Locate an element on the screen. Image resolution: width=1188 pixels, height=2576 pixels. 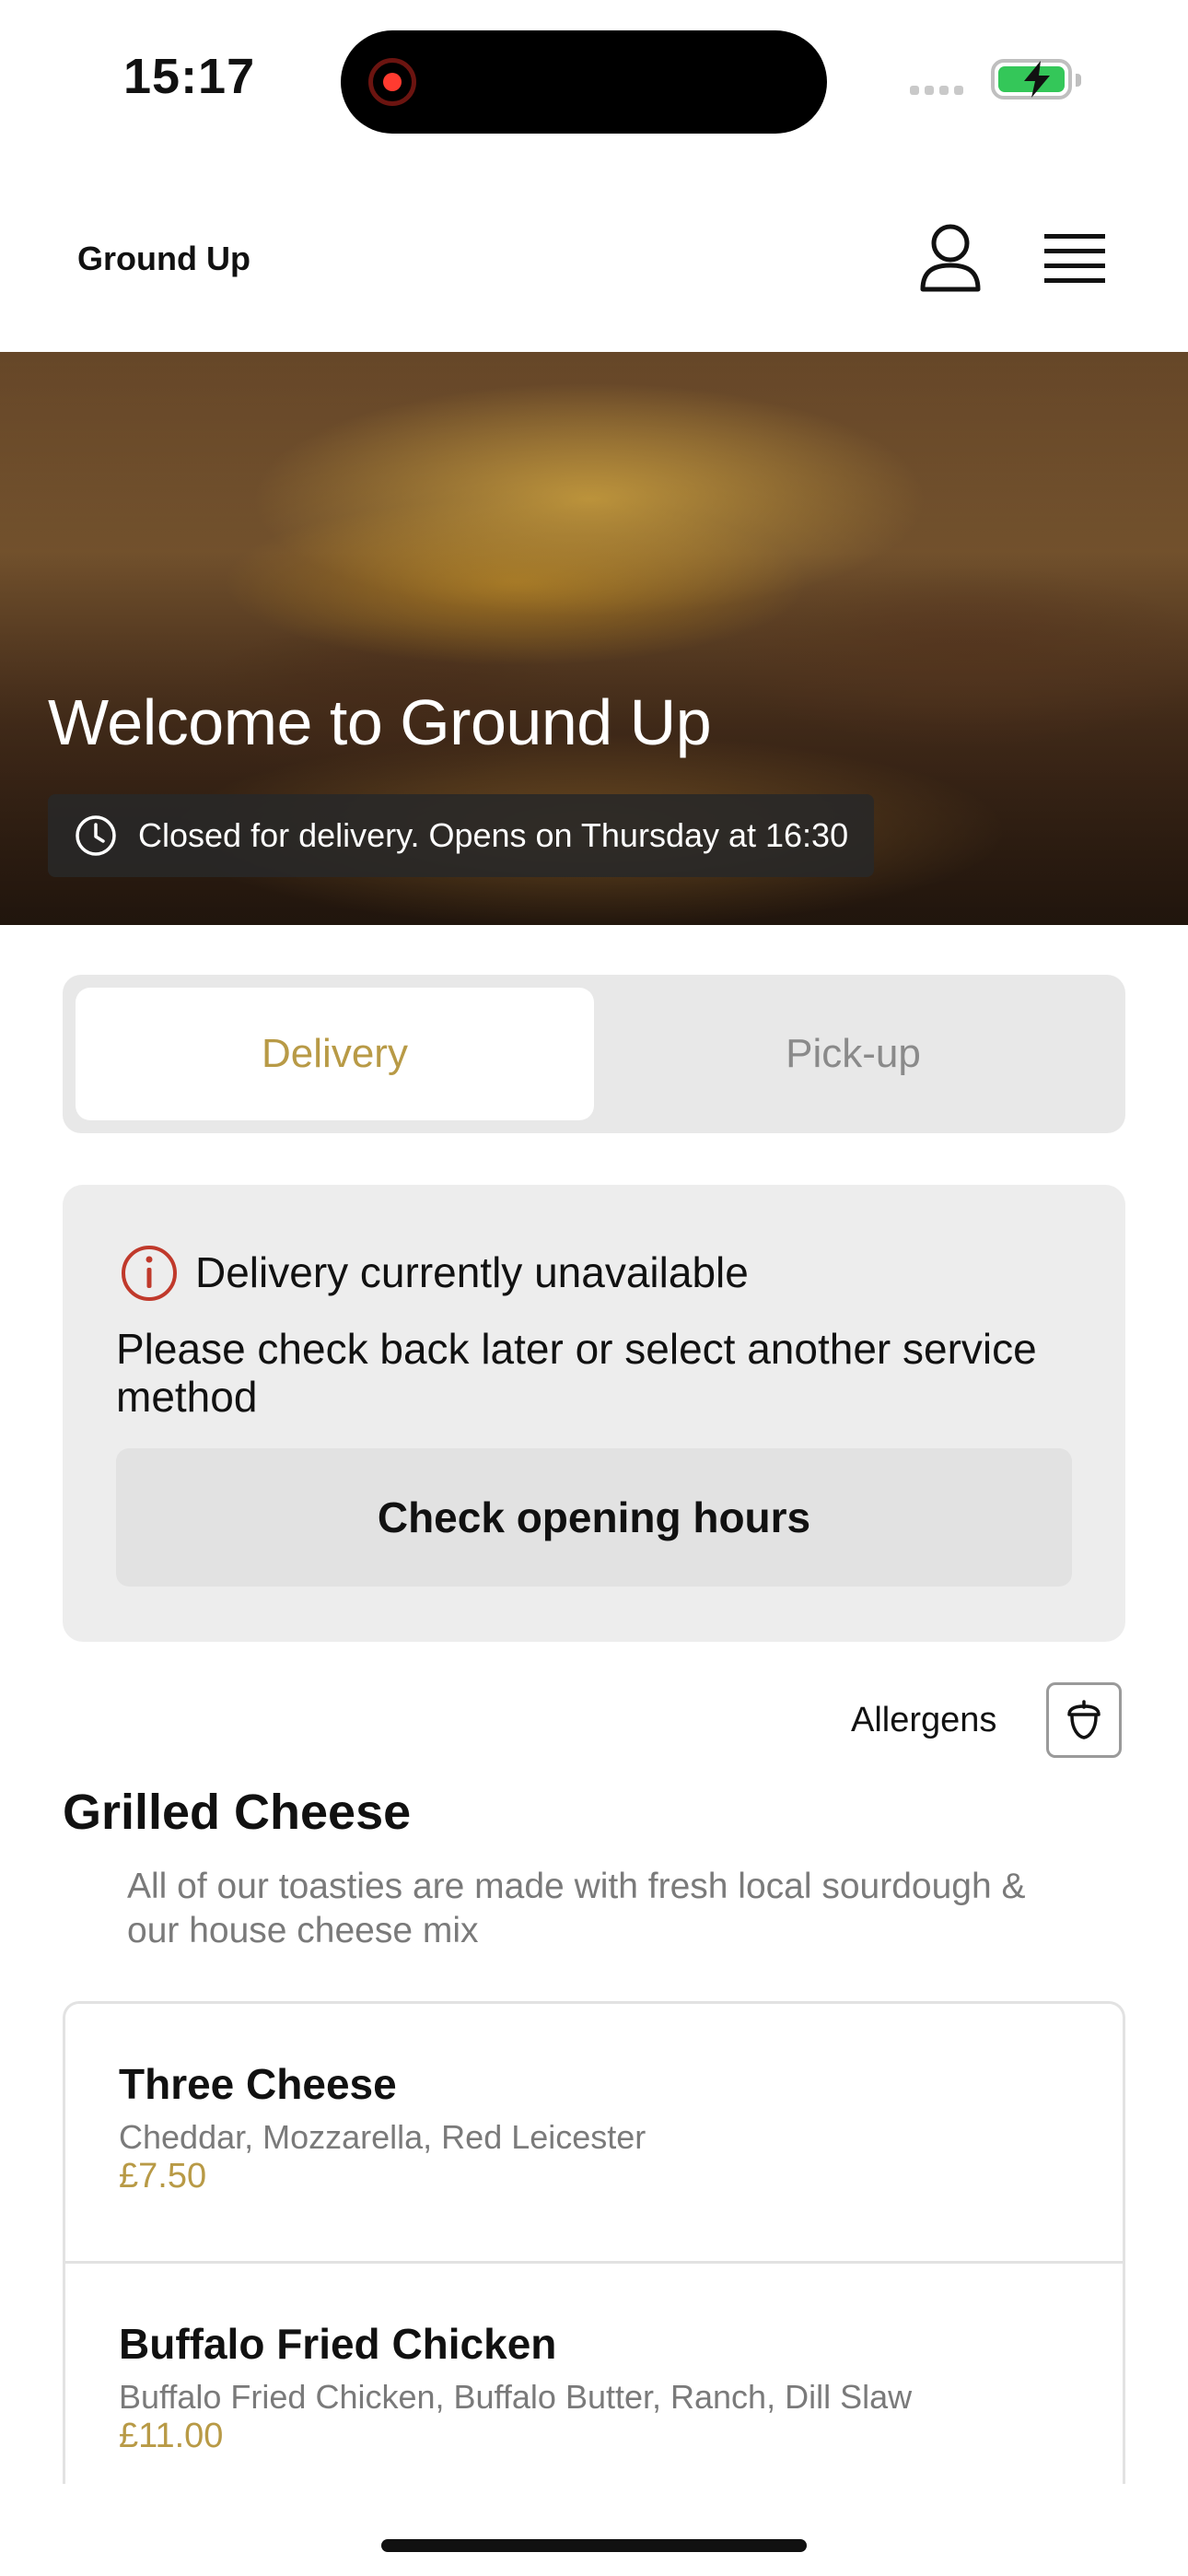
charging-bolt-icon is located at coordinates (1037, 79).